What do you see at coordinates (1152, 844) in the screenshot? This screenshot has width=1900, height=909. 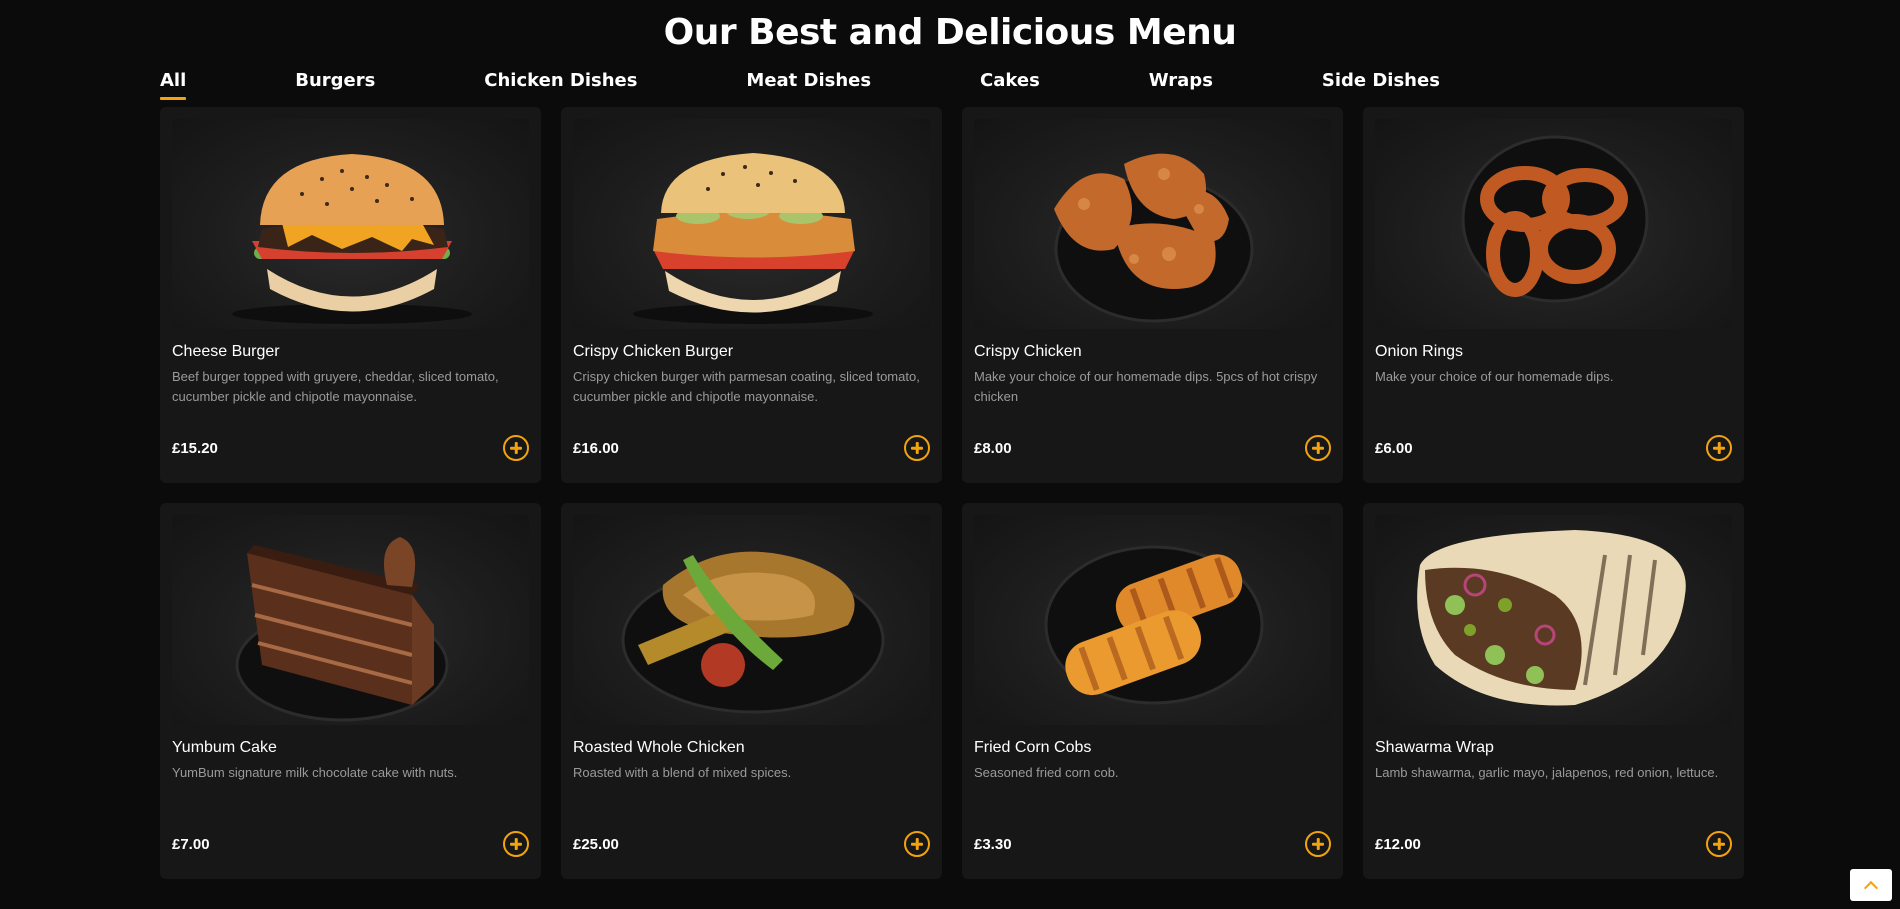 I see `card-footer: £3.30` at bounding box center [1152, 844].